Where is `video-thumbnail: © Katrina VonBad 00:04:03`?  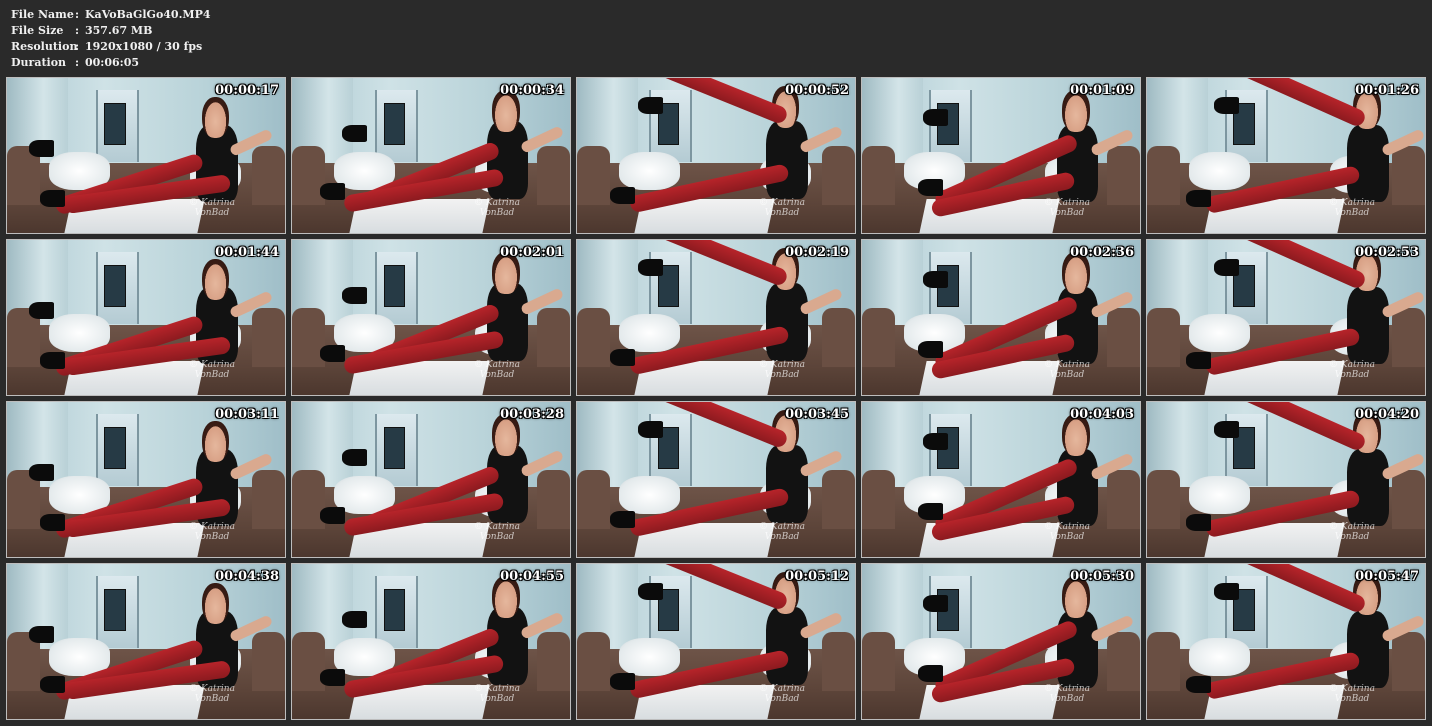 video-thumbnail: © Katrina VonBad 00:04:03 is located at coordinates (1001, 479).